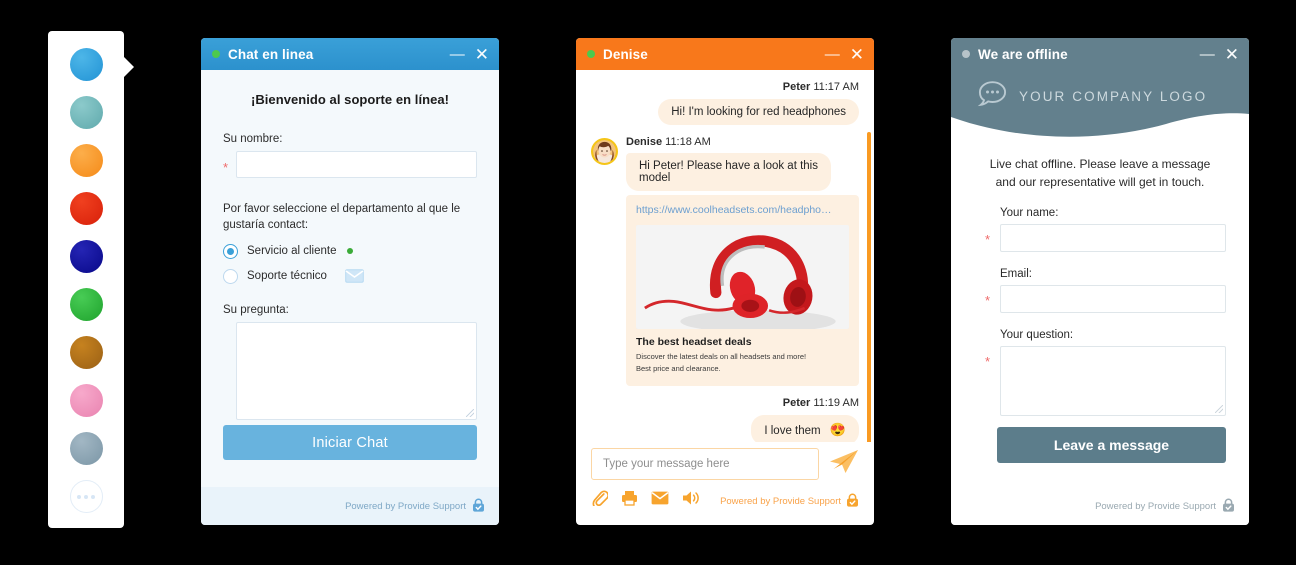 Image resolution: width=1296 pixels, height=565 pixels. Describe the element at coordinates (660, 500) in the screenshot. I see `email-icon` at that location.